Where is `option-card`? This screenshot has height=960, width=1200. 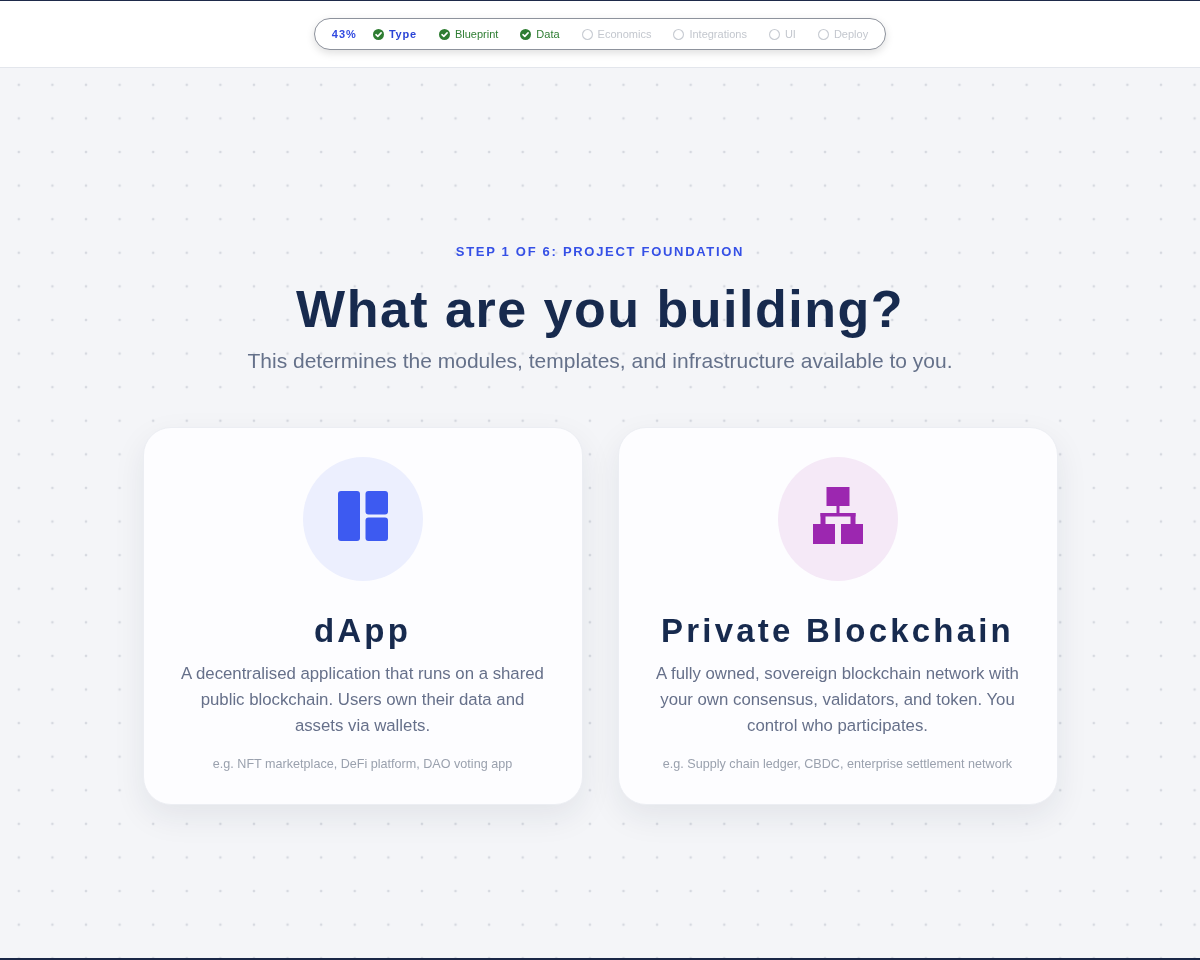
option-card is located at coordinates (837, 616).